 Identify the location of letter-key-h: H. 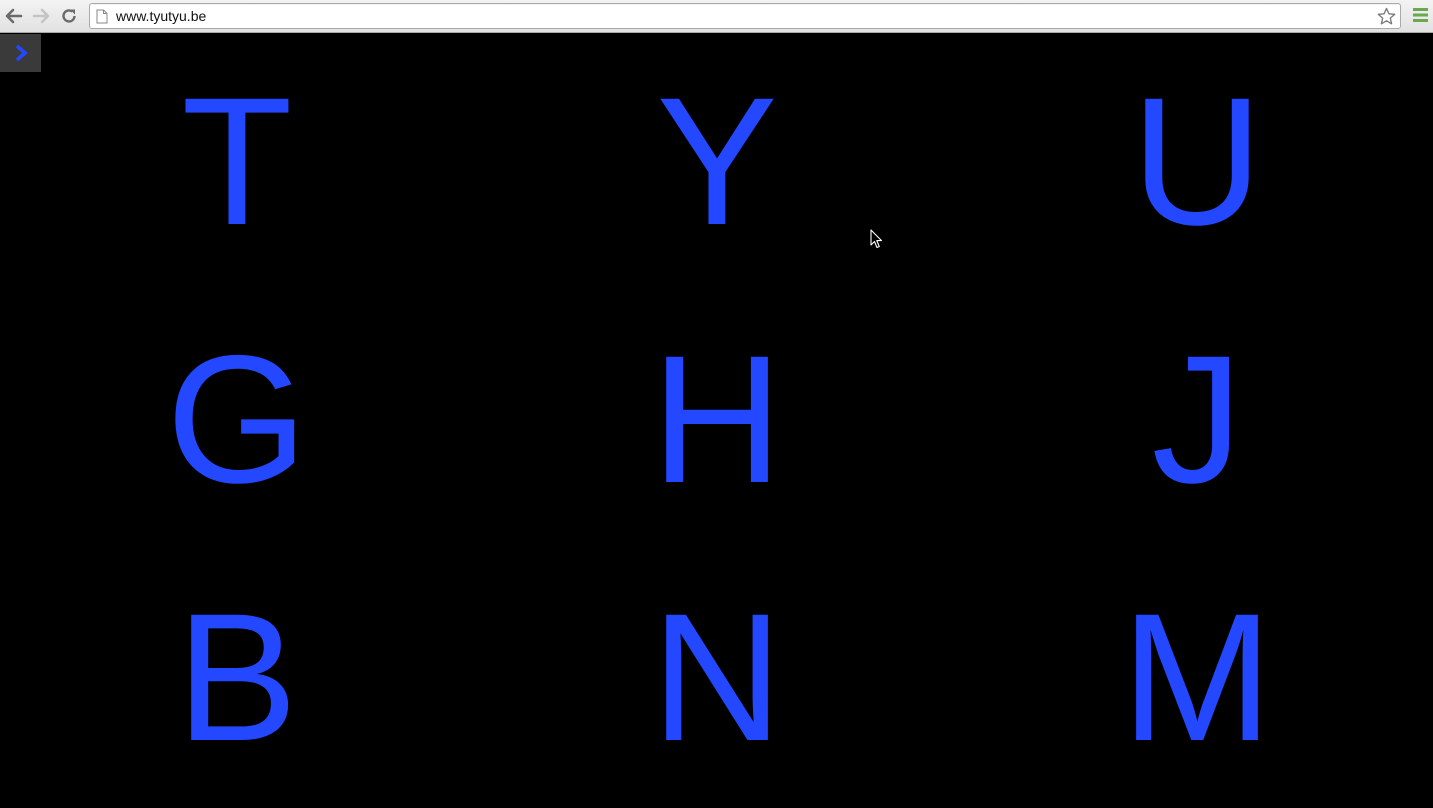
(717, 419).